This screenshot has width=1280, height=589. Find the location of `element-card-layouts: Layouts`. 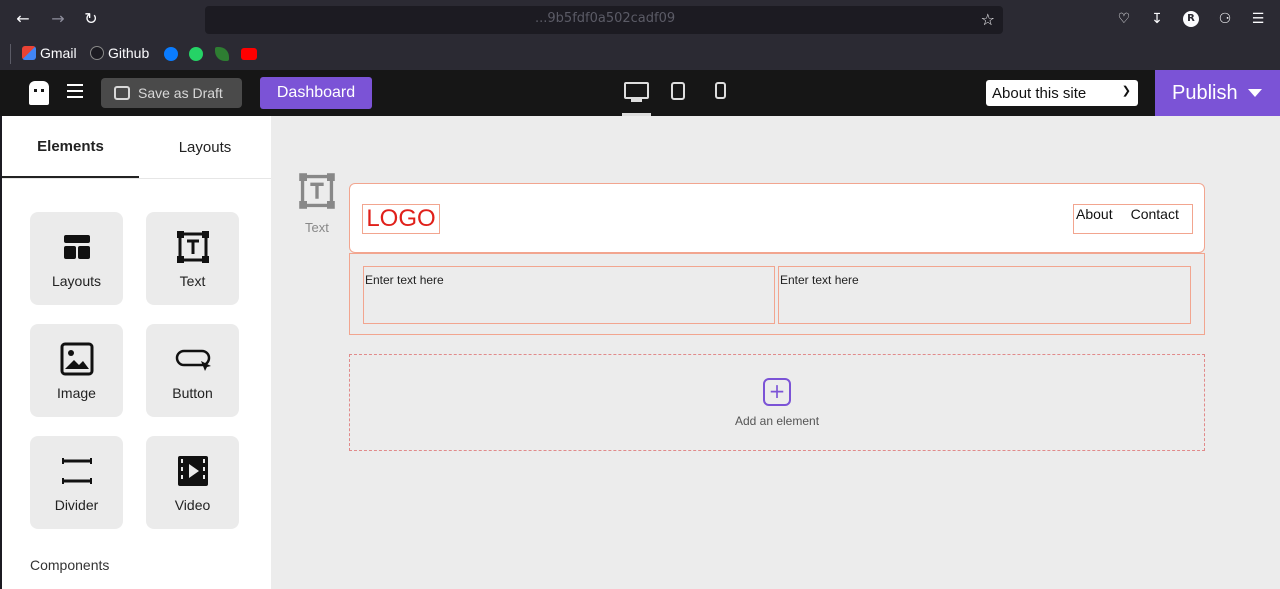

element-card-layouts: Layouts is located at coordinates (76, 258).